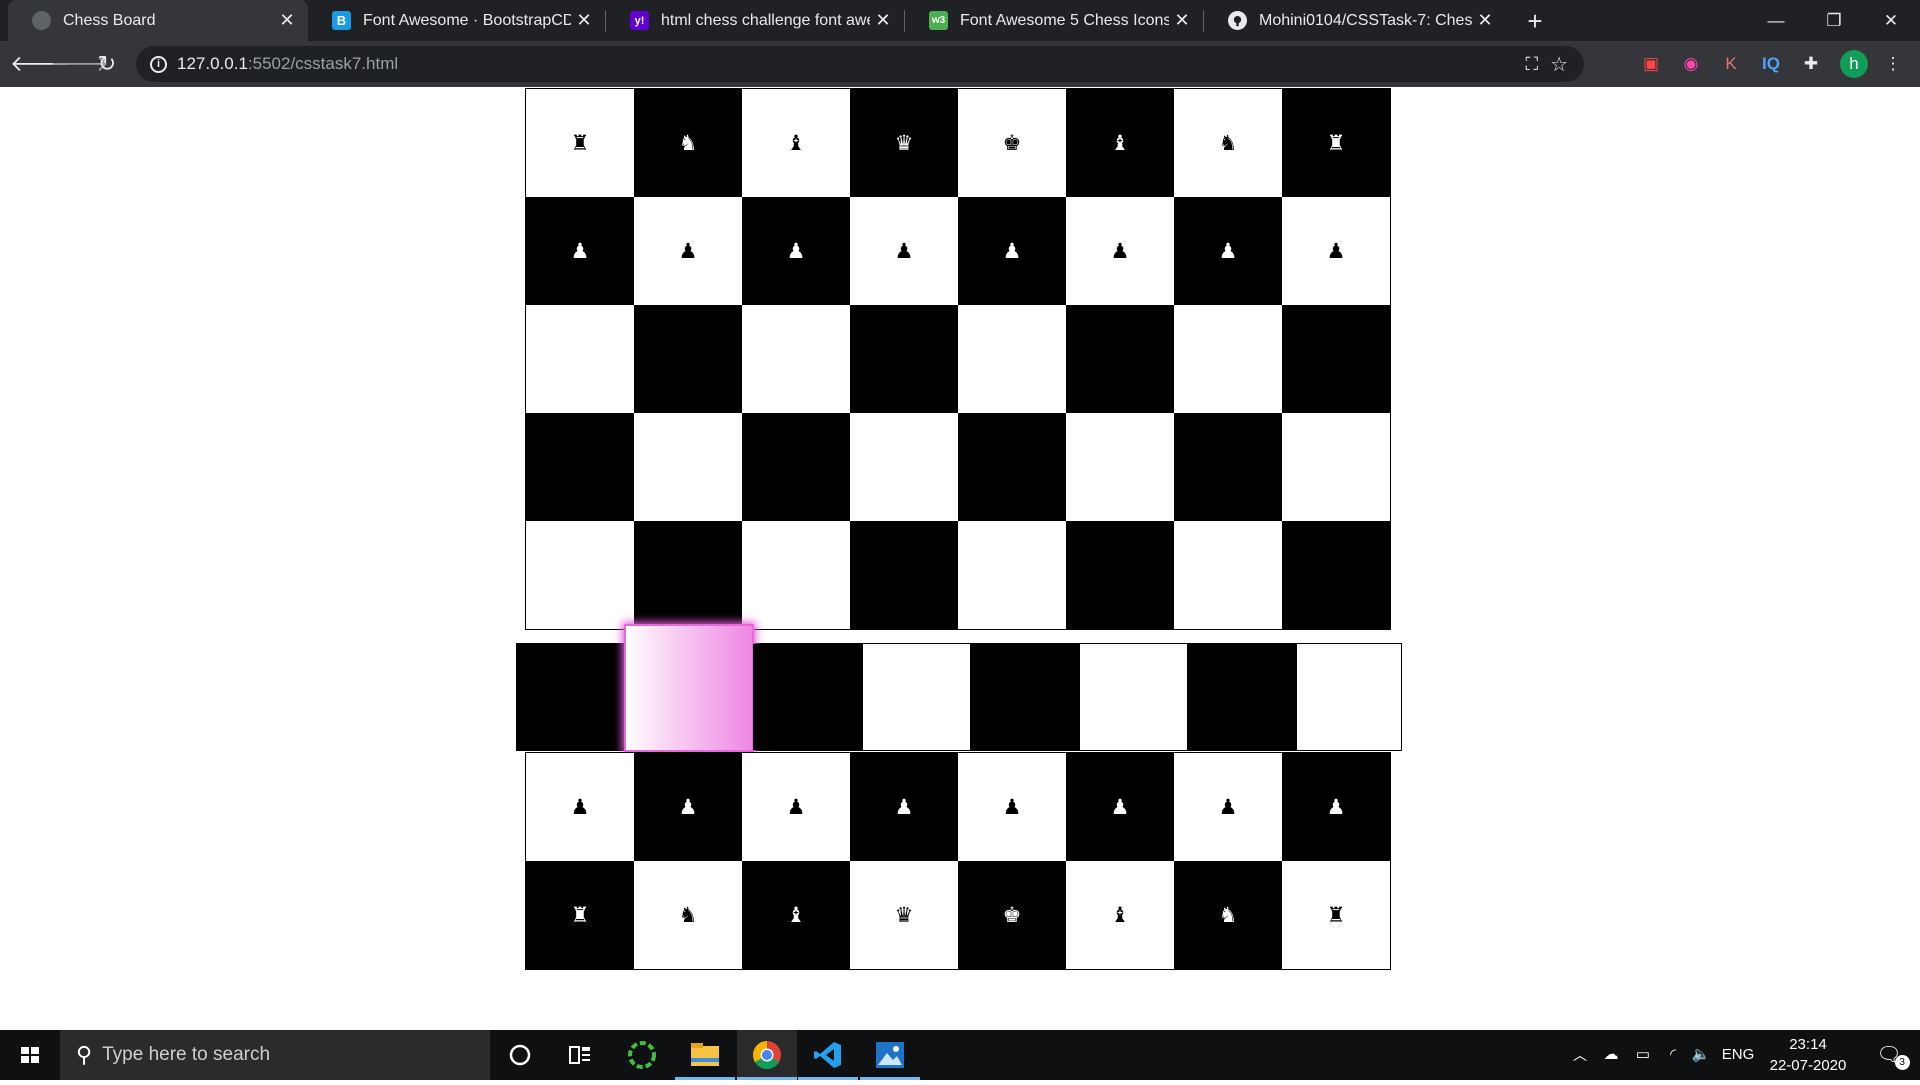 This screenshot has width=1920, height=1085. Describe the element at coordinates (767, 1055) in the screenshot. I see `chrome-button` at that location.